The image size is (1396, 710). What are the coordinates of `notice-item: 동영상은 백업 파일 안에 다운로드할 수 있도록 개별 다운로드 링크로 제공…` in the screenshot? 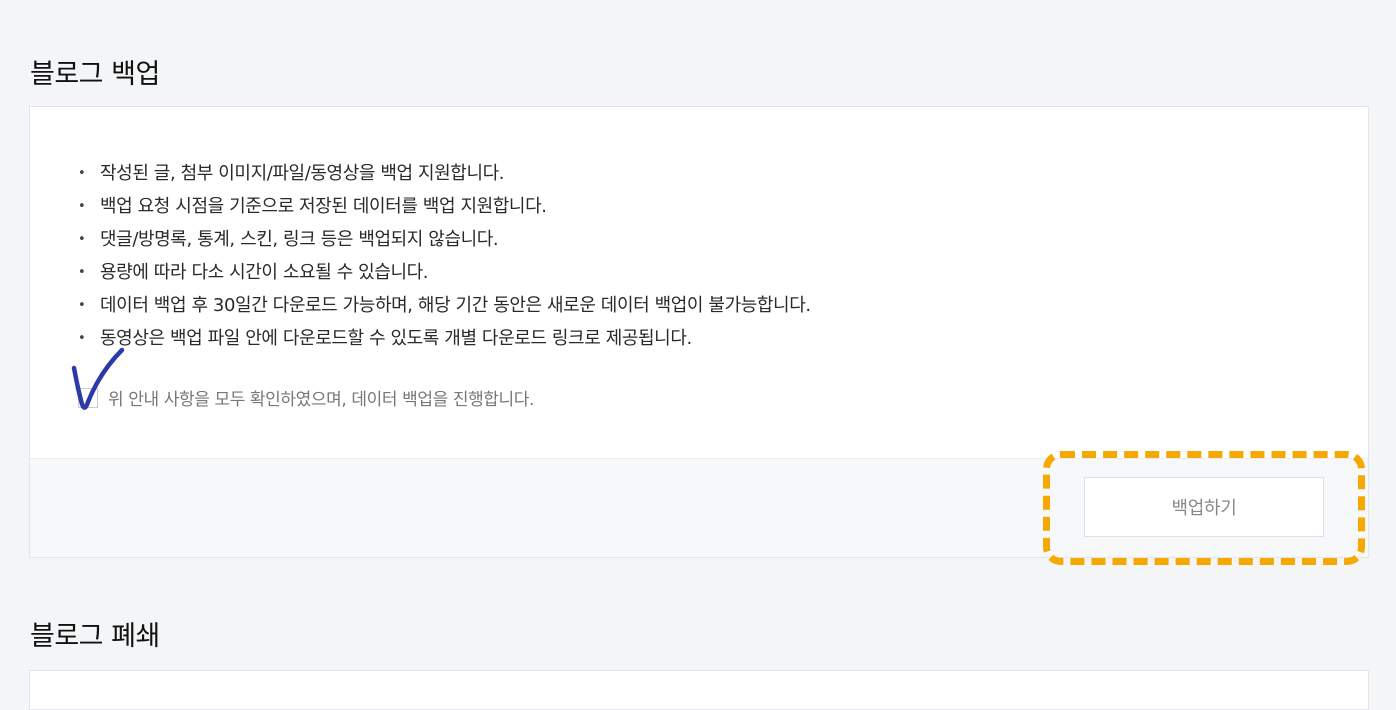 It's located at (444, 338).